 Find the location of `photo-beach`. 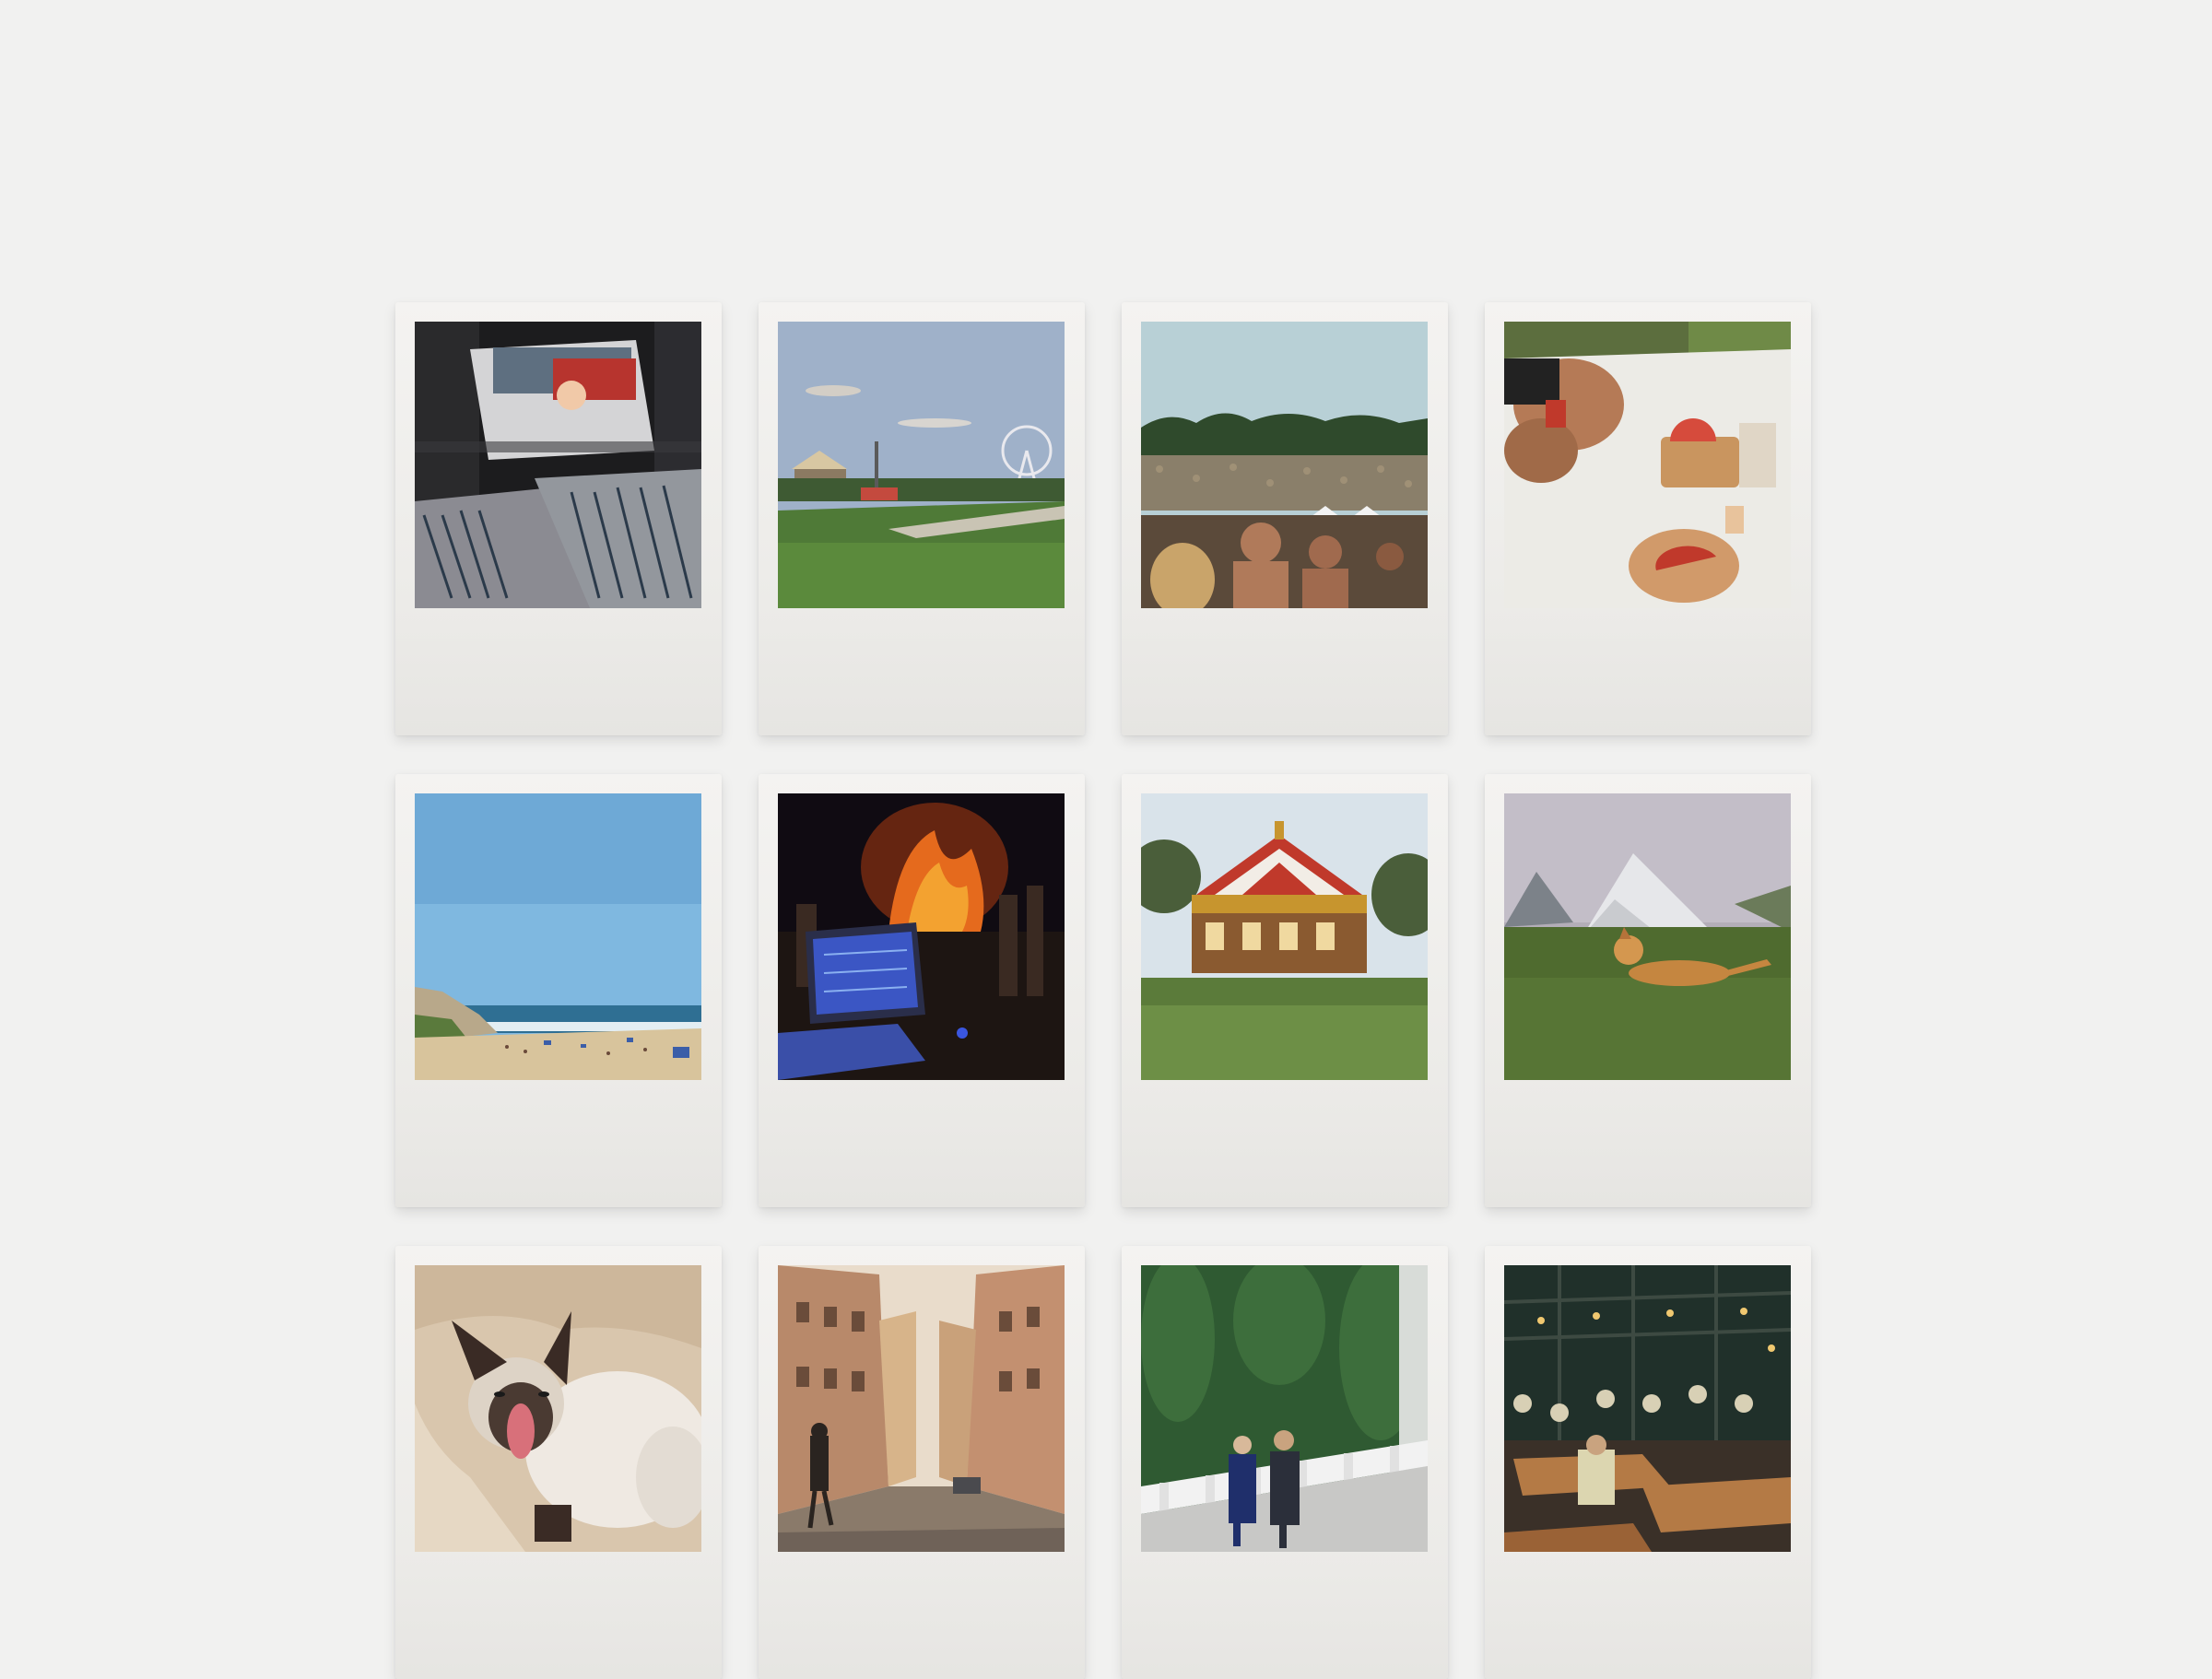

photo-beach is located at coordinates (558, 936).